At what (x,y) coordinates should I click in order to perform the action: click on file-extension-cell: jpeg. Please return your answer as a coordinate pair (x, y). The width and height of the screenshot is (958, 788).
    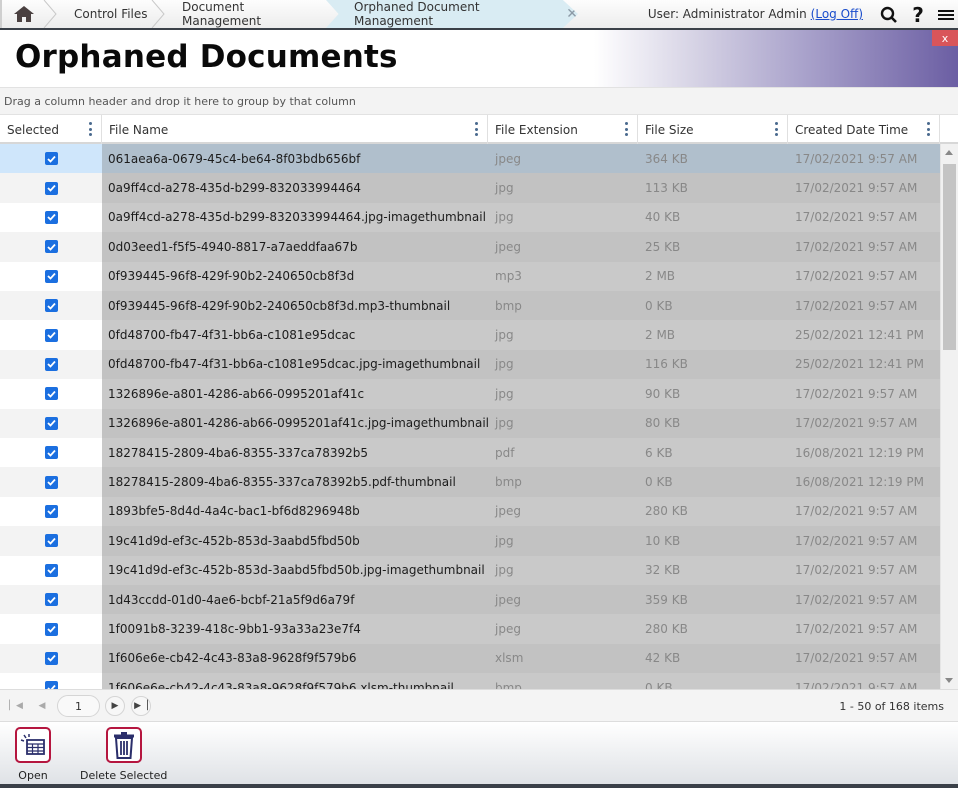
    Looking at the image, I should click on (563, 629).